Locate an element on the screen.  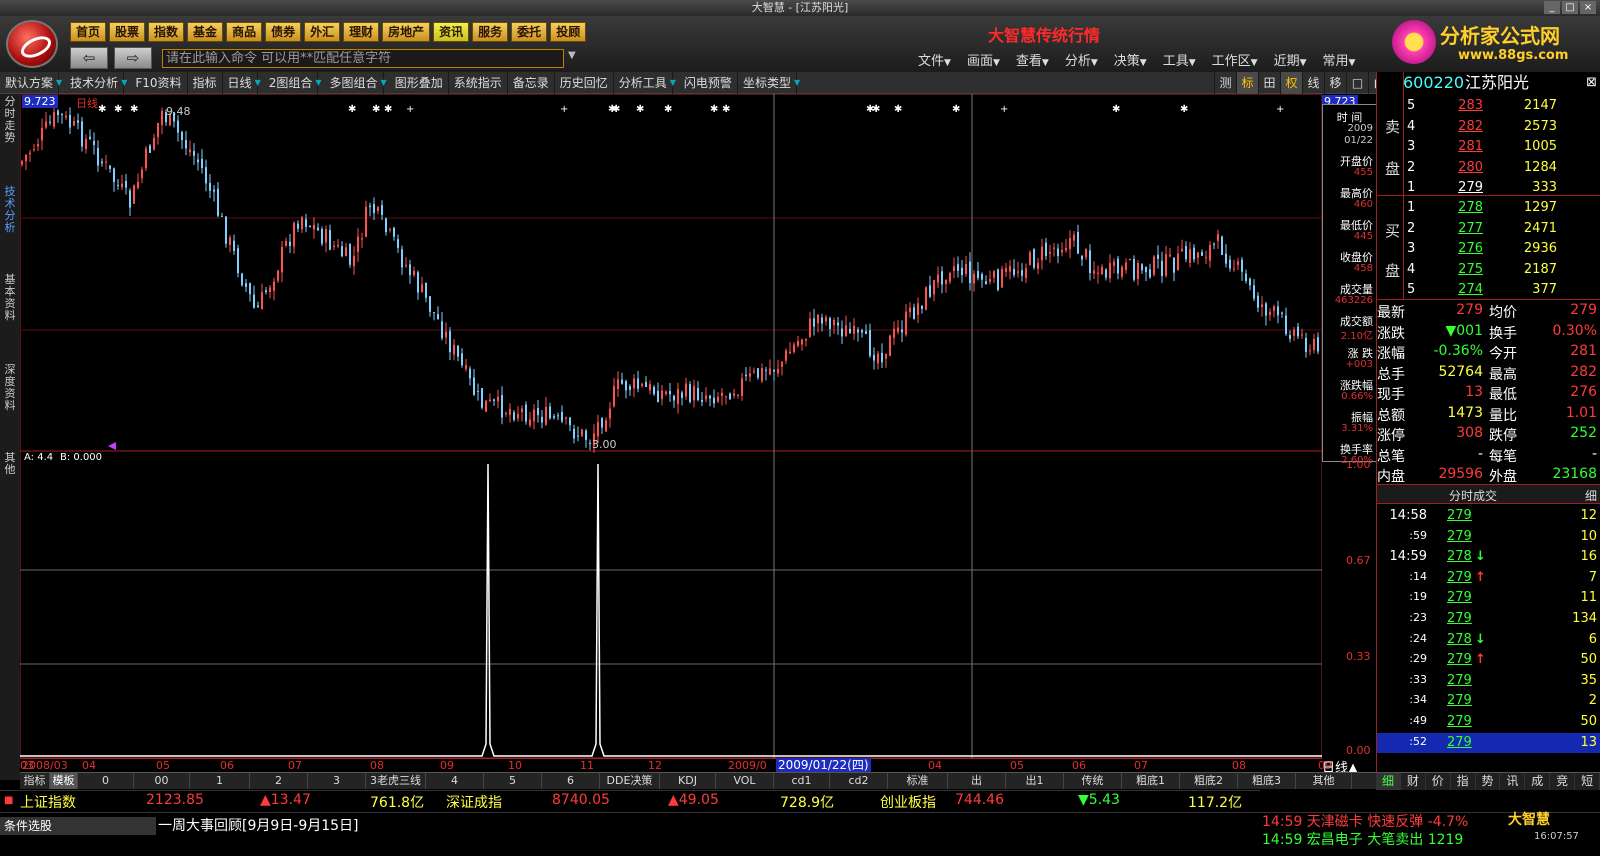
indicator-tab: 3老虎三线 is located at coordinates (396, 781).